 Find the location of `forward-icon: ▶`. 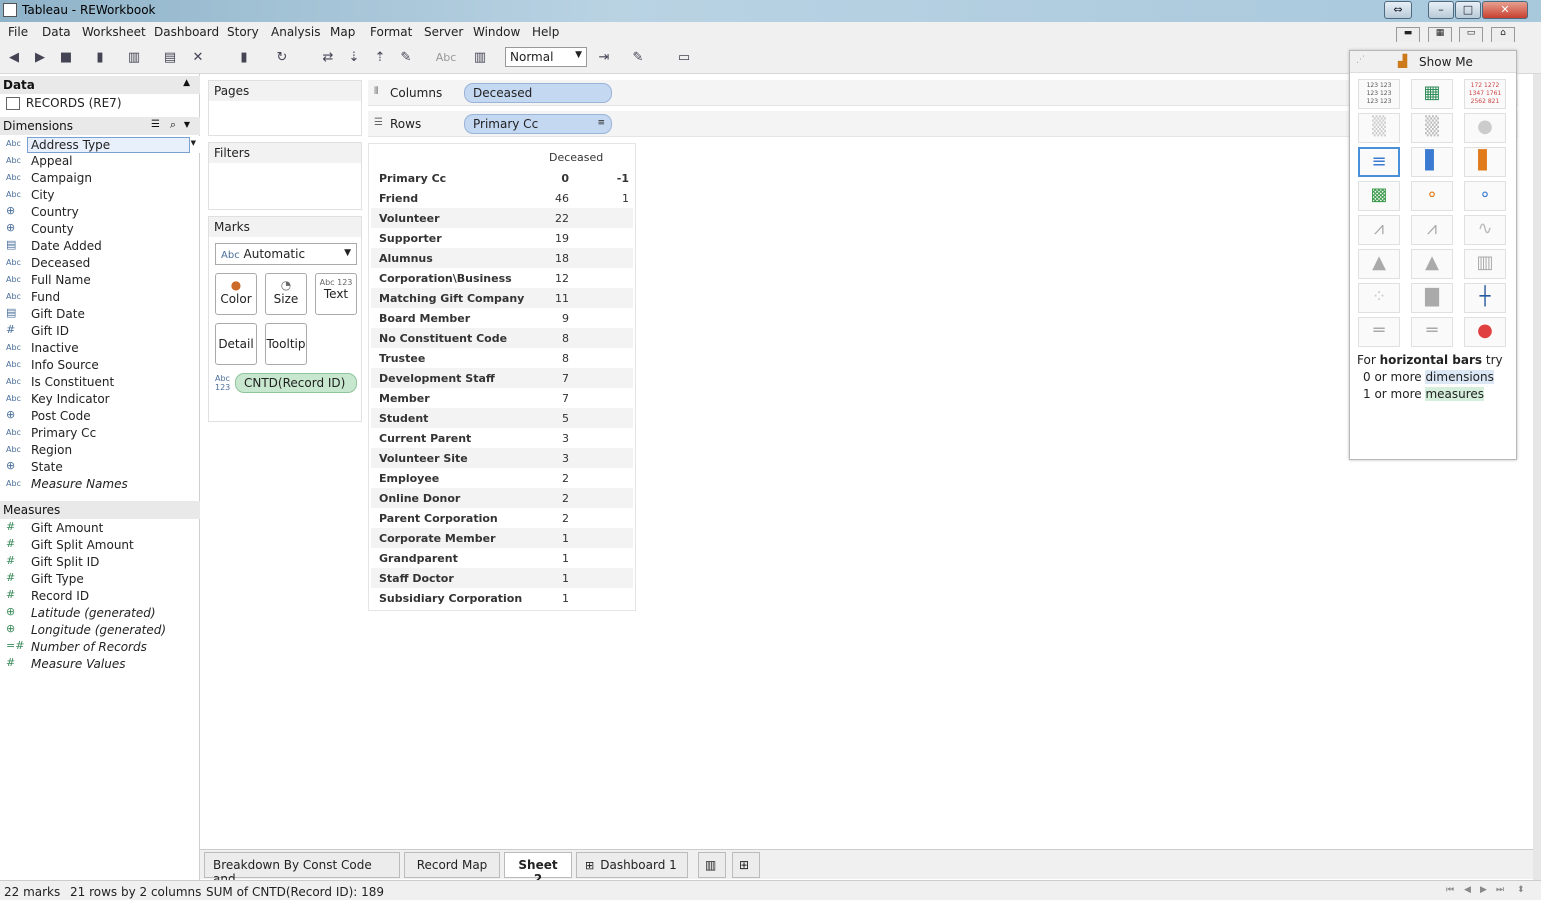

forward-icon: ▶ is located at coordinates (40, 58).